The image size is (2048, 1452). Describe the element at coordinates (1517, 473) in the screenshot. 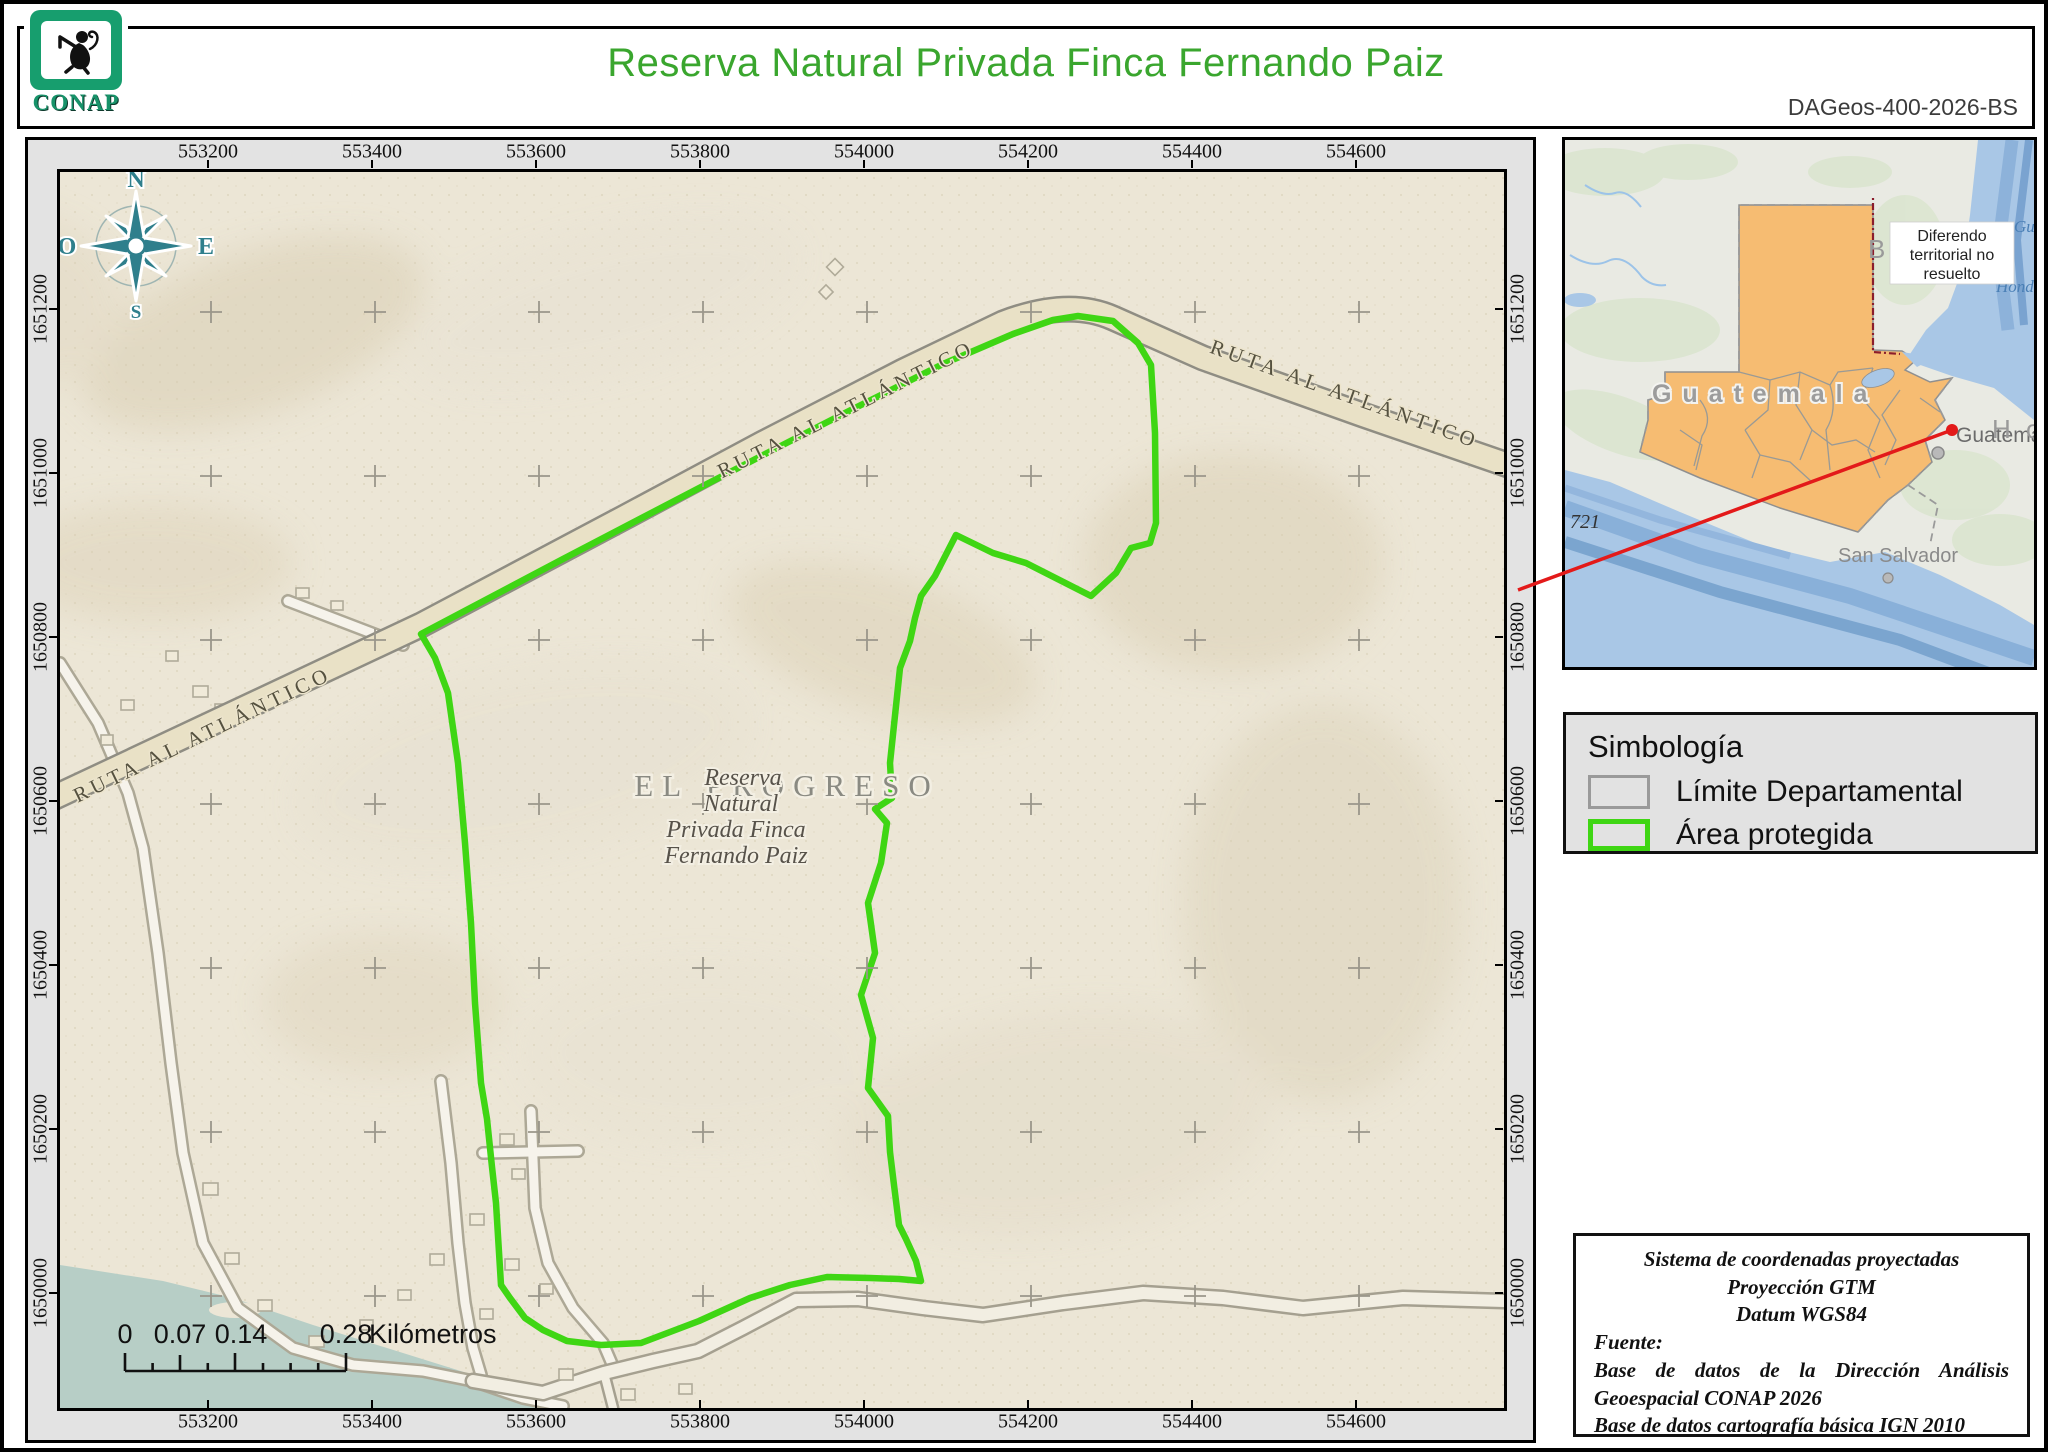

I see `axis-tick-label: 1651000` at that location.